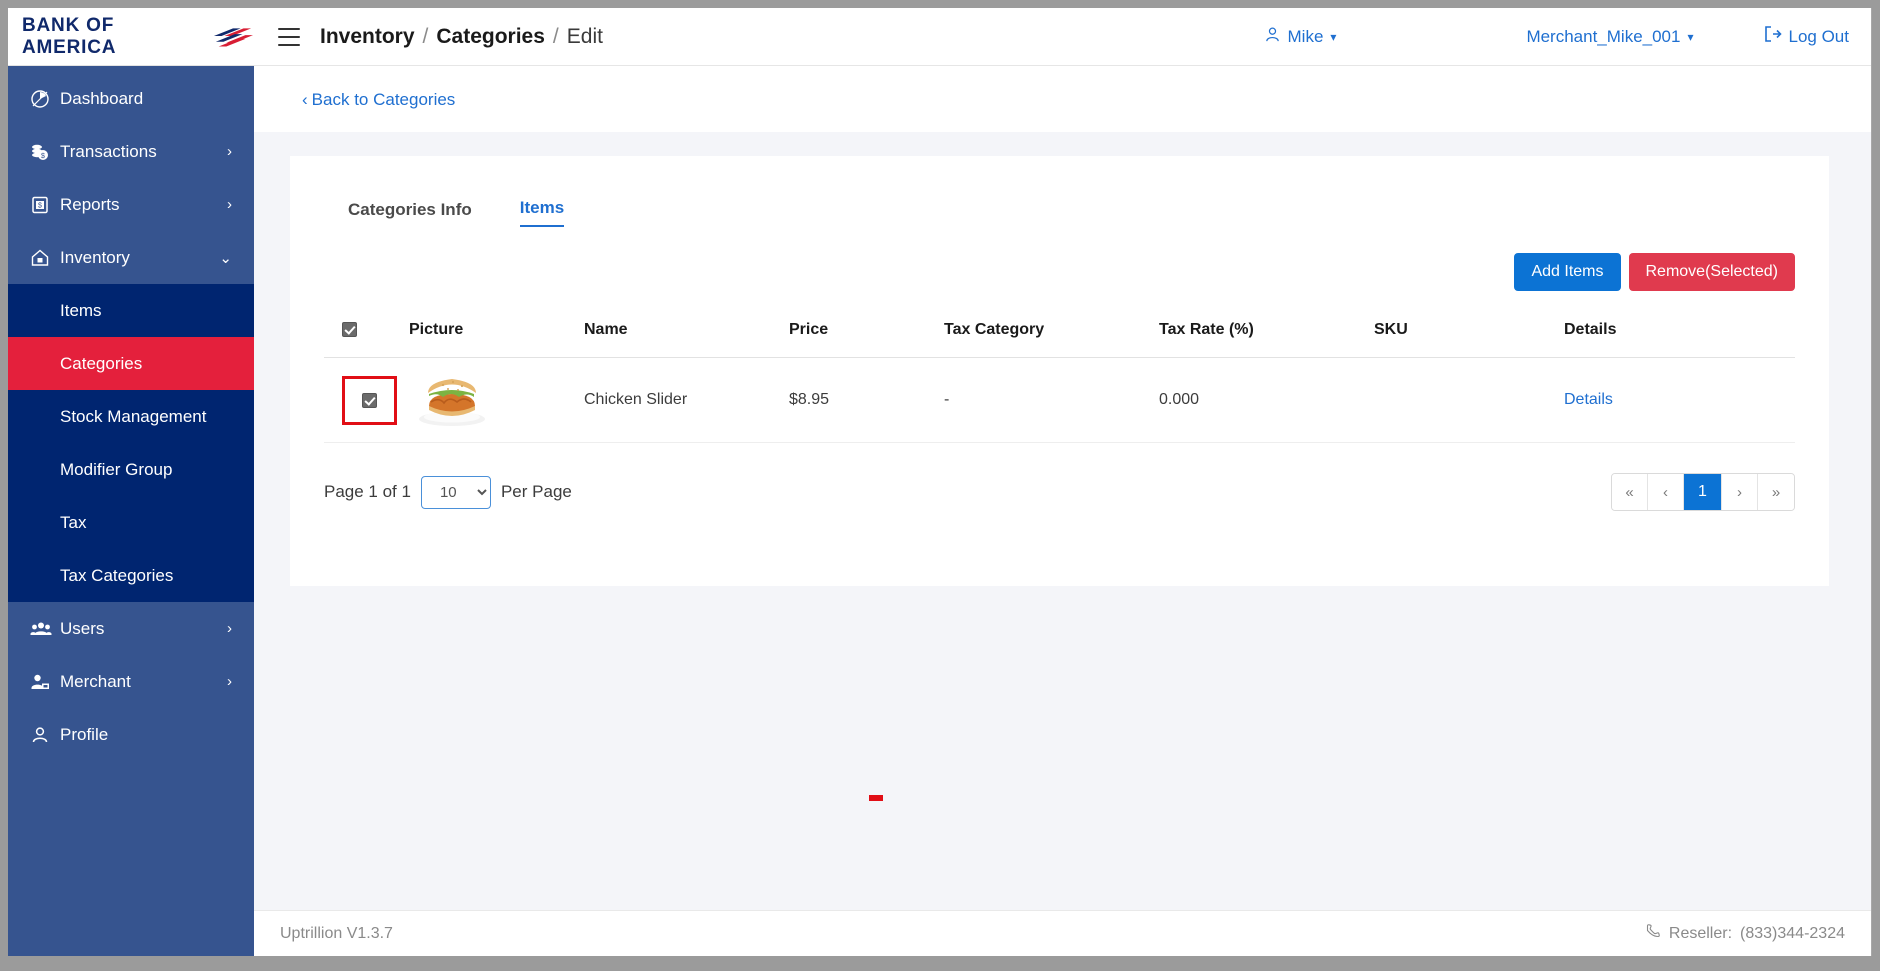 The height and width of the screenshot is (971, 1880). I want to click on sidebar-item-label: Users, so click(82, 628).